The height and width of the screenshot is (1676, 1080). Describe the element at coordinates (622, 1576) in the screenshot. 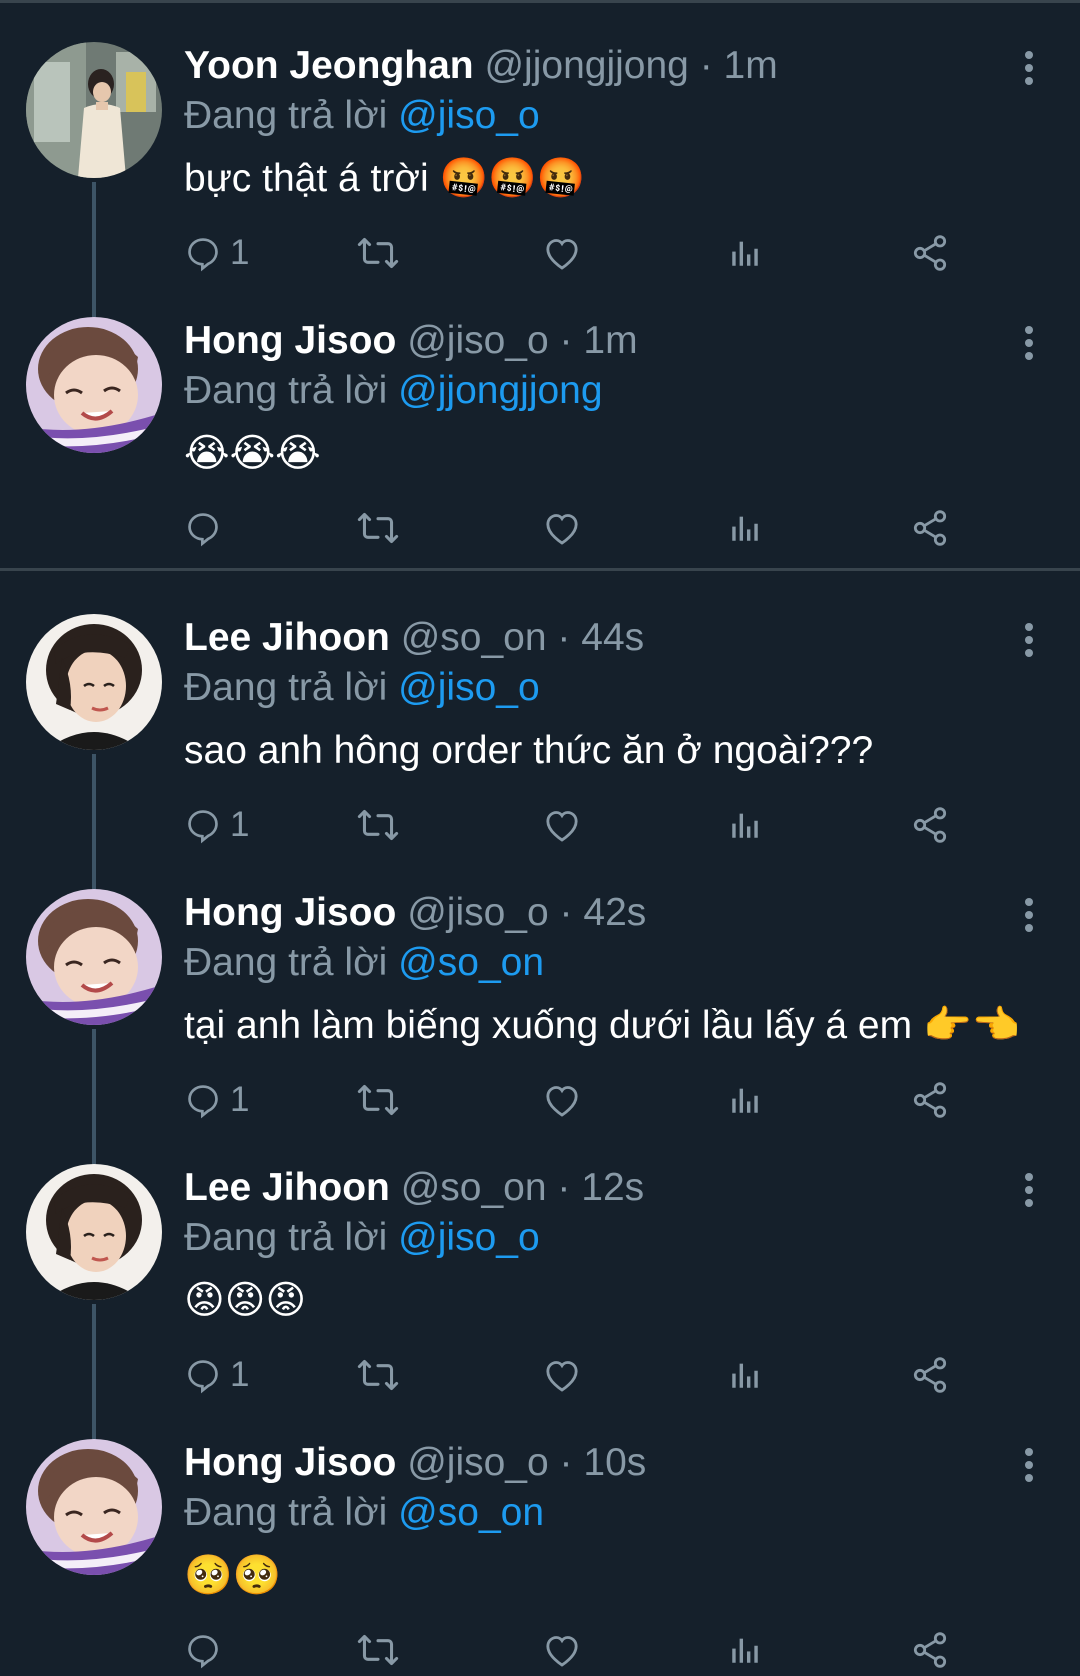

I see `tweet-text: 🥺🥺` at that location.